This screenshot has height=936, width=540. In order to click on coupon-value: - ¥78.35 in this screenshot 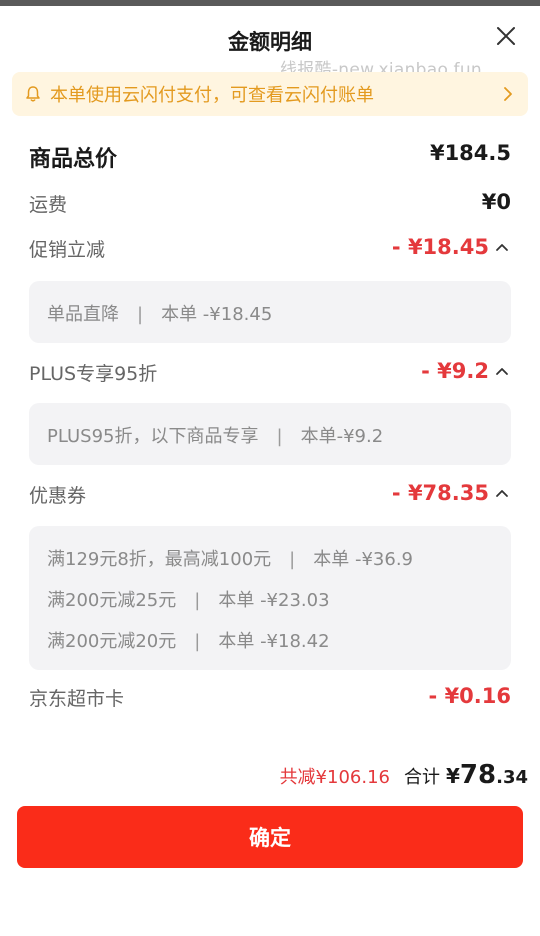, I will do `click(440, 493)`.